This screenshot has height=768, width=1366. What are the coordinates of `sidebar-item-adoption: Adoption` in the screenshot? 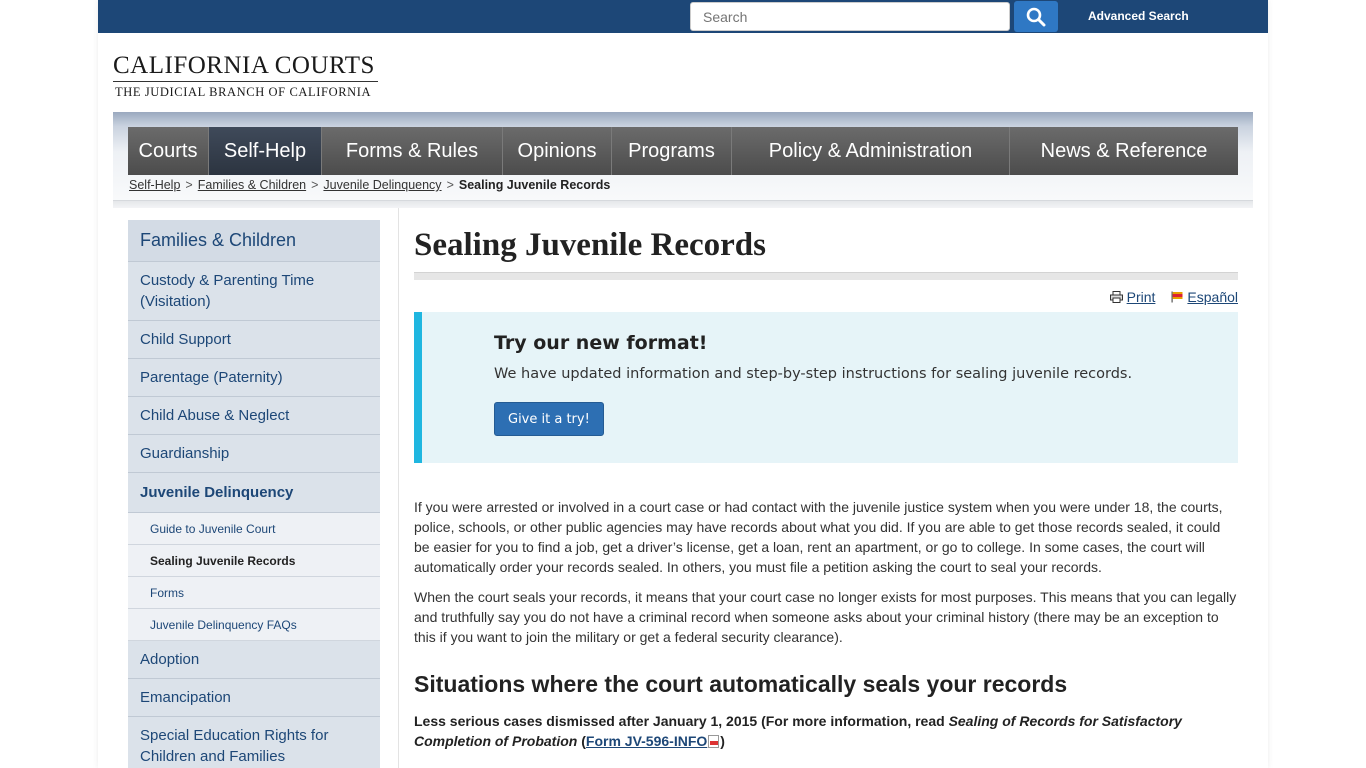 It's located at (254, 660).